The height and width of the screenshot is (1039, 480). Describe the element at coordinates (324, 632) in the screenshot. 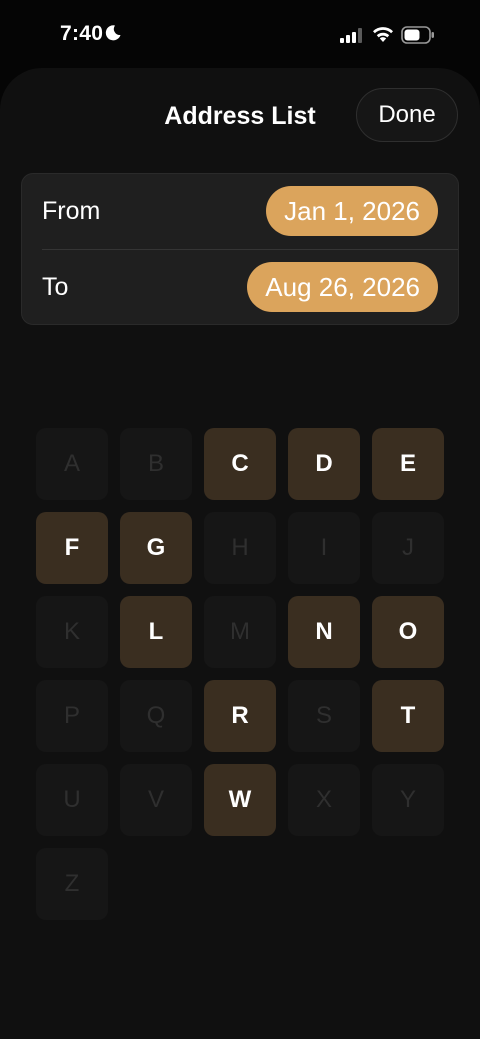

I see `letter-tile-n: N` at that location.